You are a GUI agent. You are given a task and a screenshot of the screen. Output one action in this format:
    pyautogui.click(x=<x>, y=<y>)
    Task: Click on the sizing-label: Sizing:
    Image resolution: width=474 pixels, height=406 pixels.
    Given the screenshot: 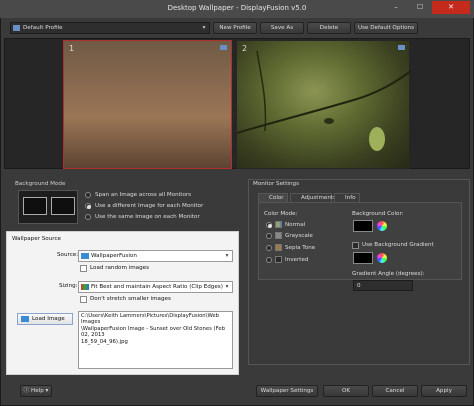 What is the action you would take?
    pyautogui.click(x=68, y=286)
    